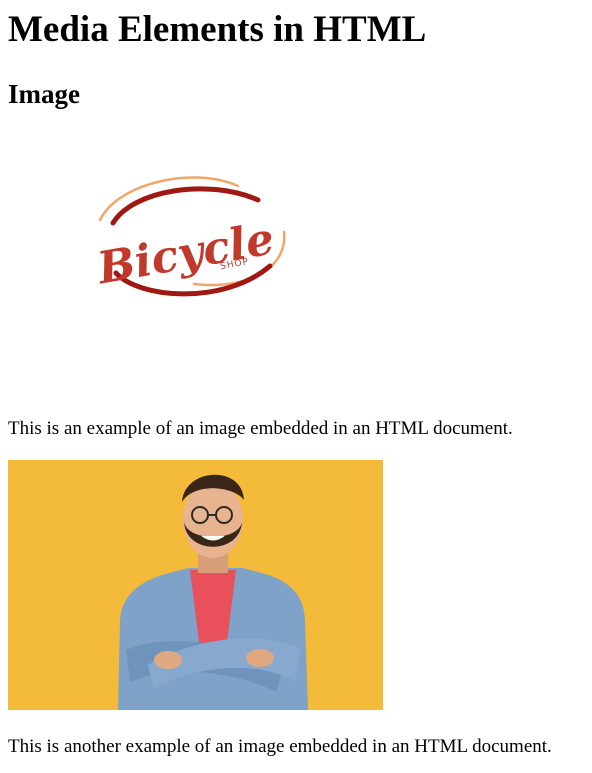 Image resolution: width=592 pixels, height=773 pixels. I want to click on page-title: Media Elements in HTML, so click(217, 29).